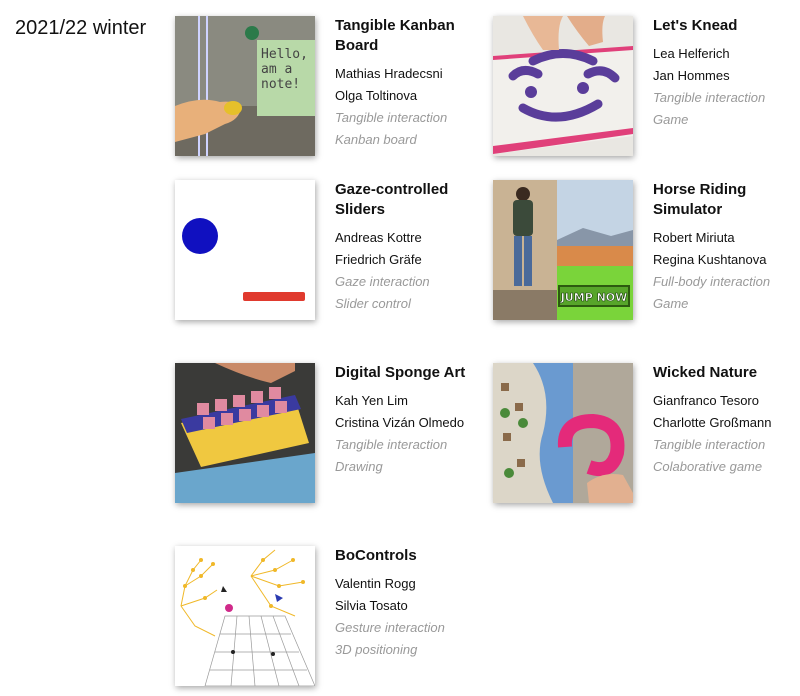 The image size is (800, 696). Describe the element at coordinates (81, 28) in the screenshot. I see `semester-heading: 2021/22 winter` at that location.